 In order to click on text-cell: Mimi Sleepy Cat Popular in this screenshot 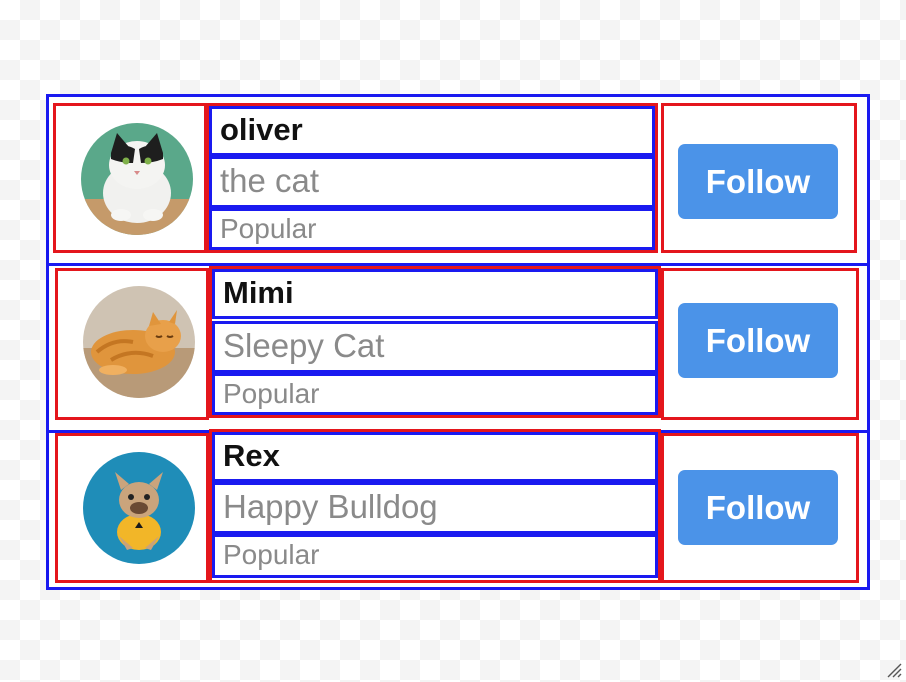, I will do `click(435, 342)`.